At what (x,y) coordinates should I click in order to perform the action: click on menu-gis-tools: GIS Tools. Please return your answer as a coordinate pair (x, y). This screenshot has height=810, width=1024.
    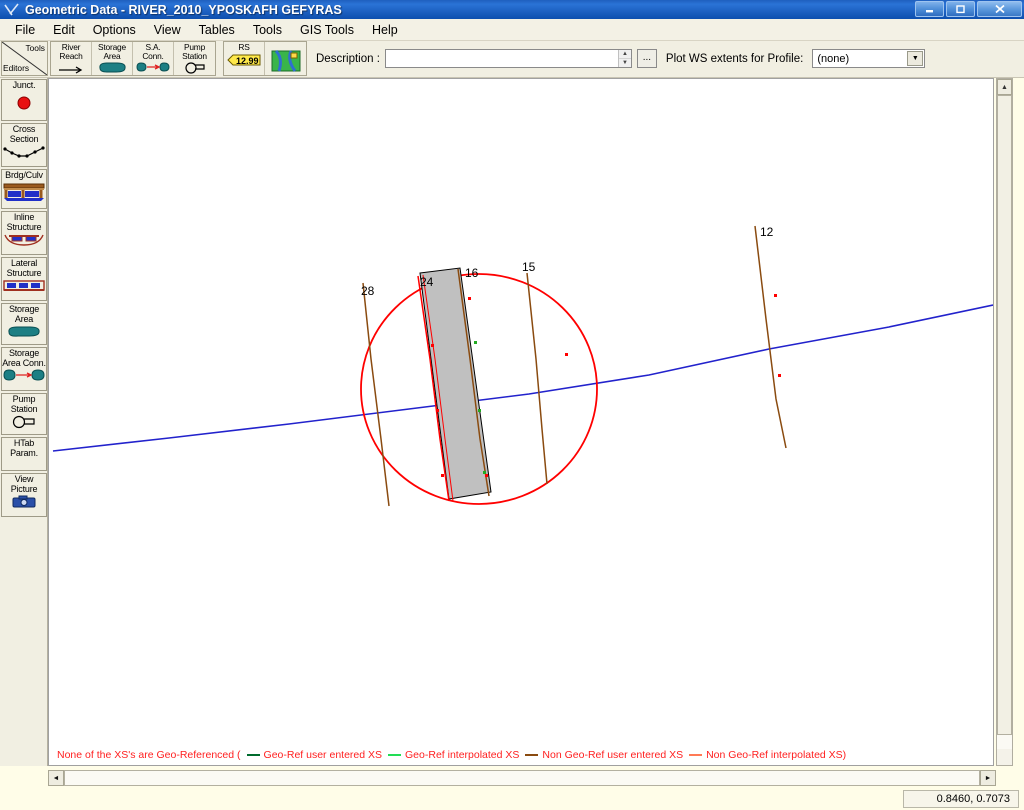
    Looking at the image, I should click on (327, 30).